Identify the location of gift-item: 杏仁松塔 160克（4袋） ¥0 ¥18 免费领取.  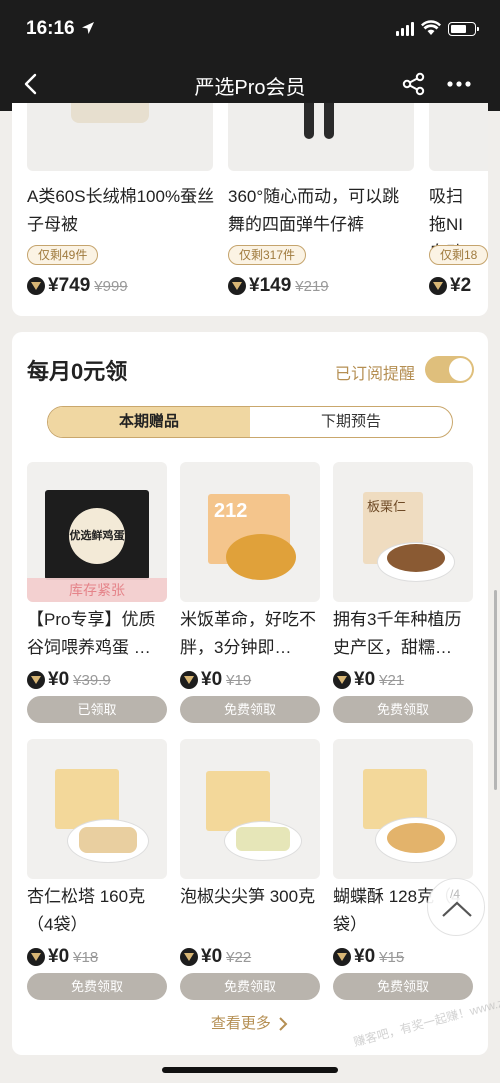
(97, 870).